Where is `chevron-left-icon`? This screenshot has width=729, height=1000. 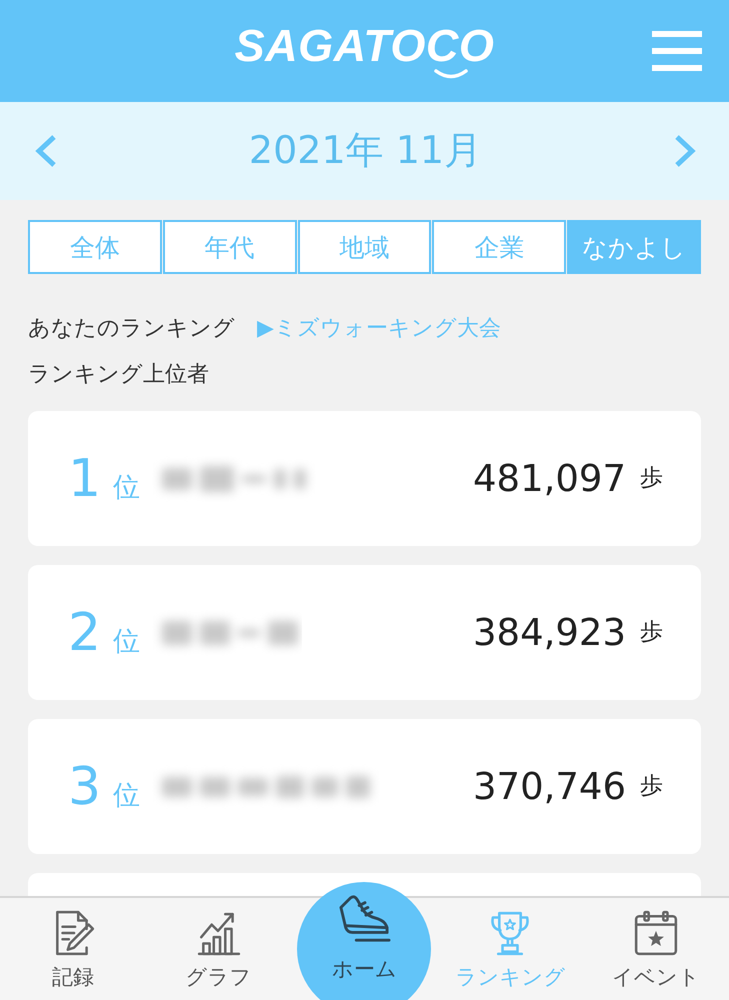
chevron-left-icon is located at coordinates (46, 151).